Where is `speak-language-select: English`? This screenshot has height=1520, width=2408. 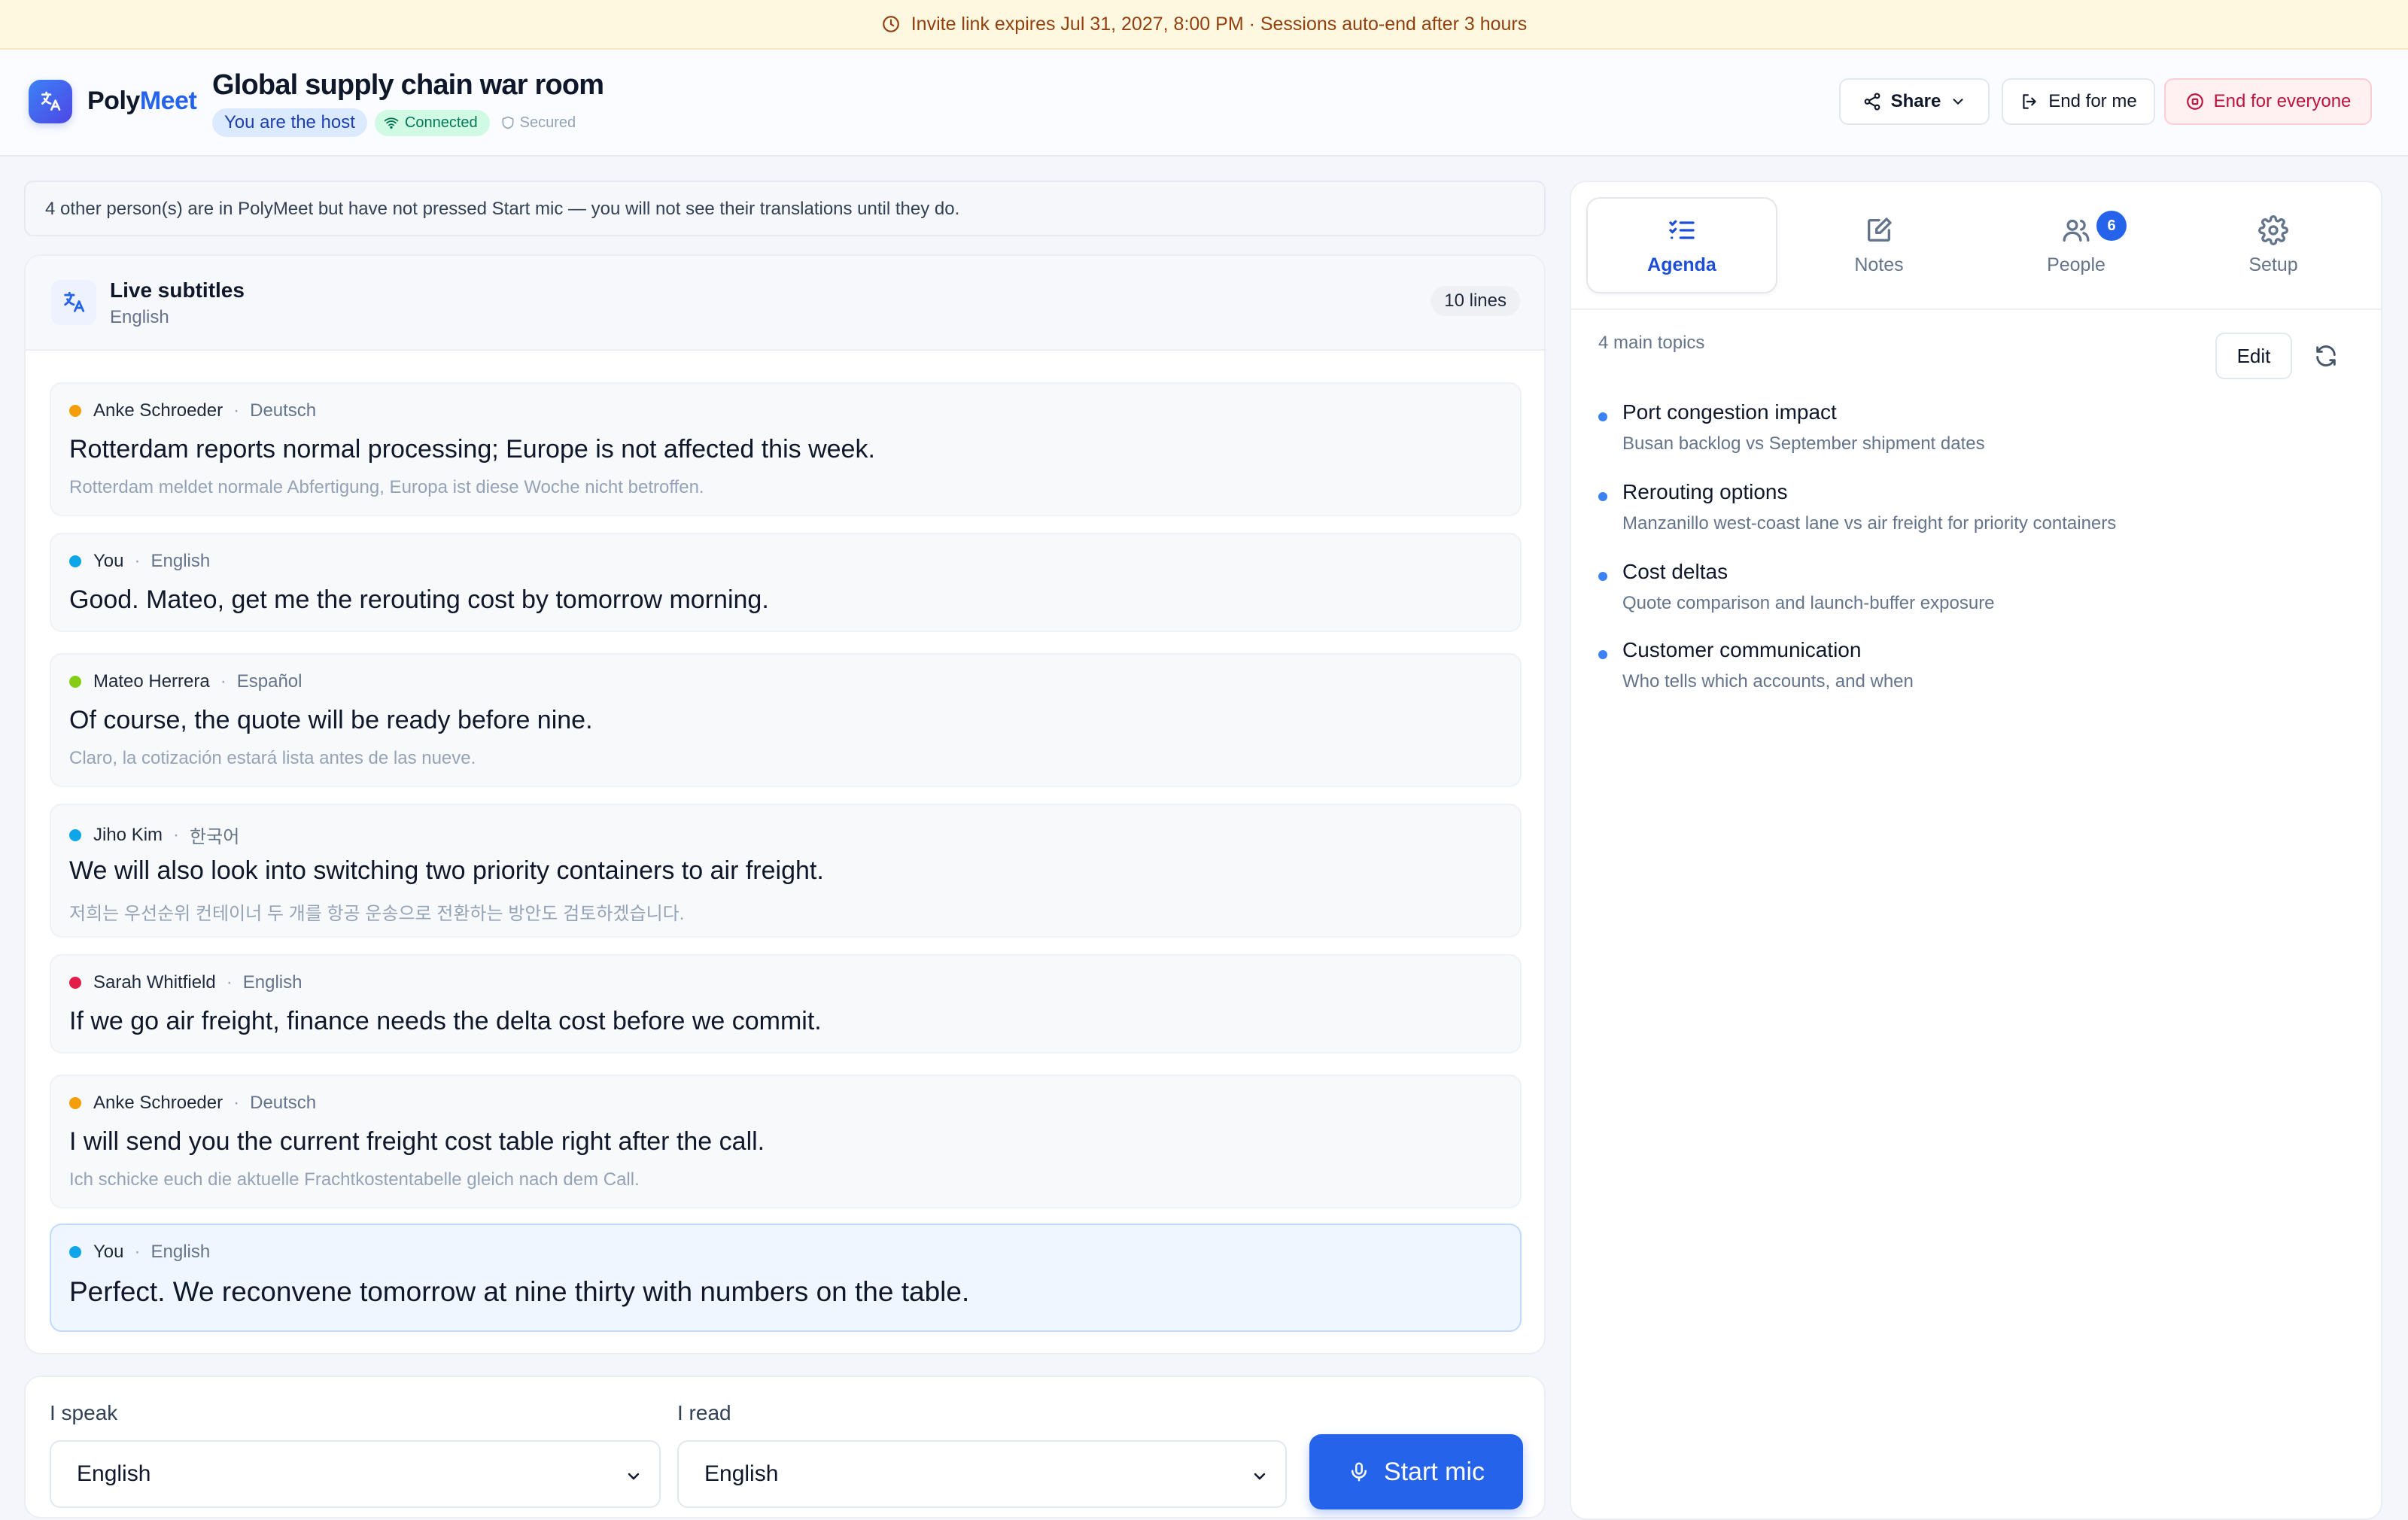 speak-language-select: English is located at coordinates (355, 1474).